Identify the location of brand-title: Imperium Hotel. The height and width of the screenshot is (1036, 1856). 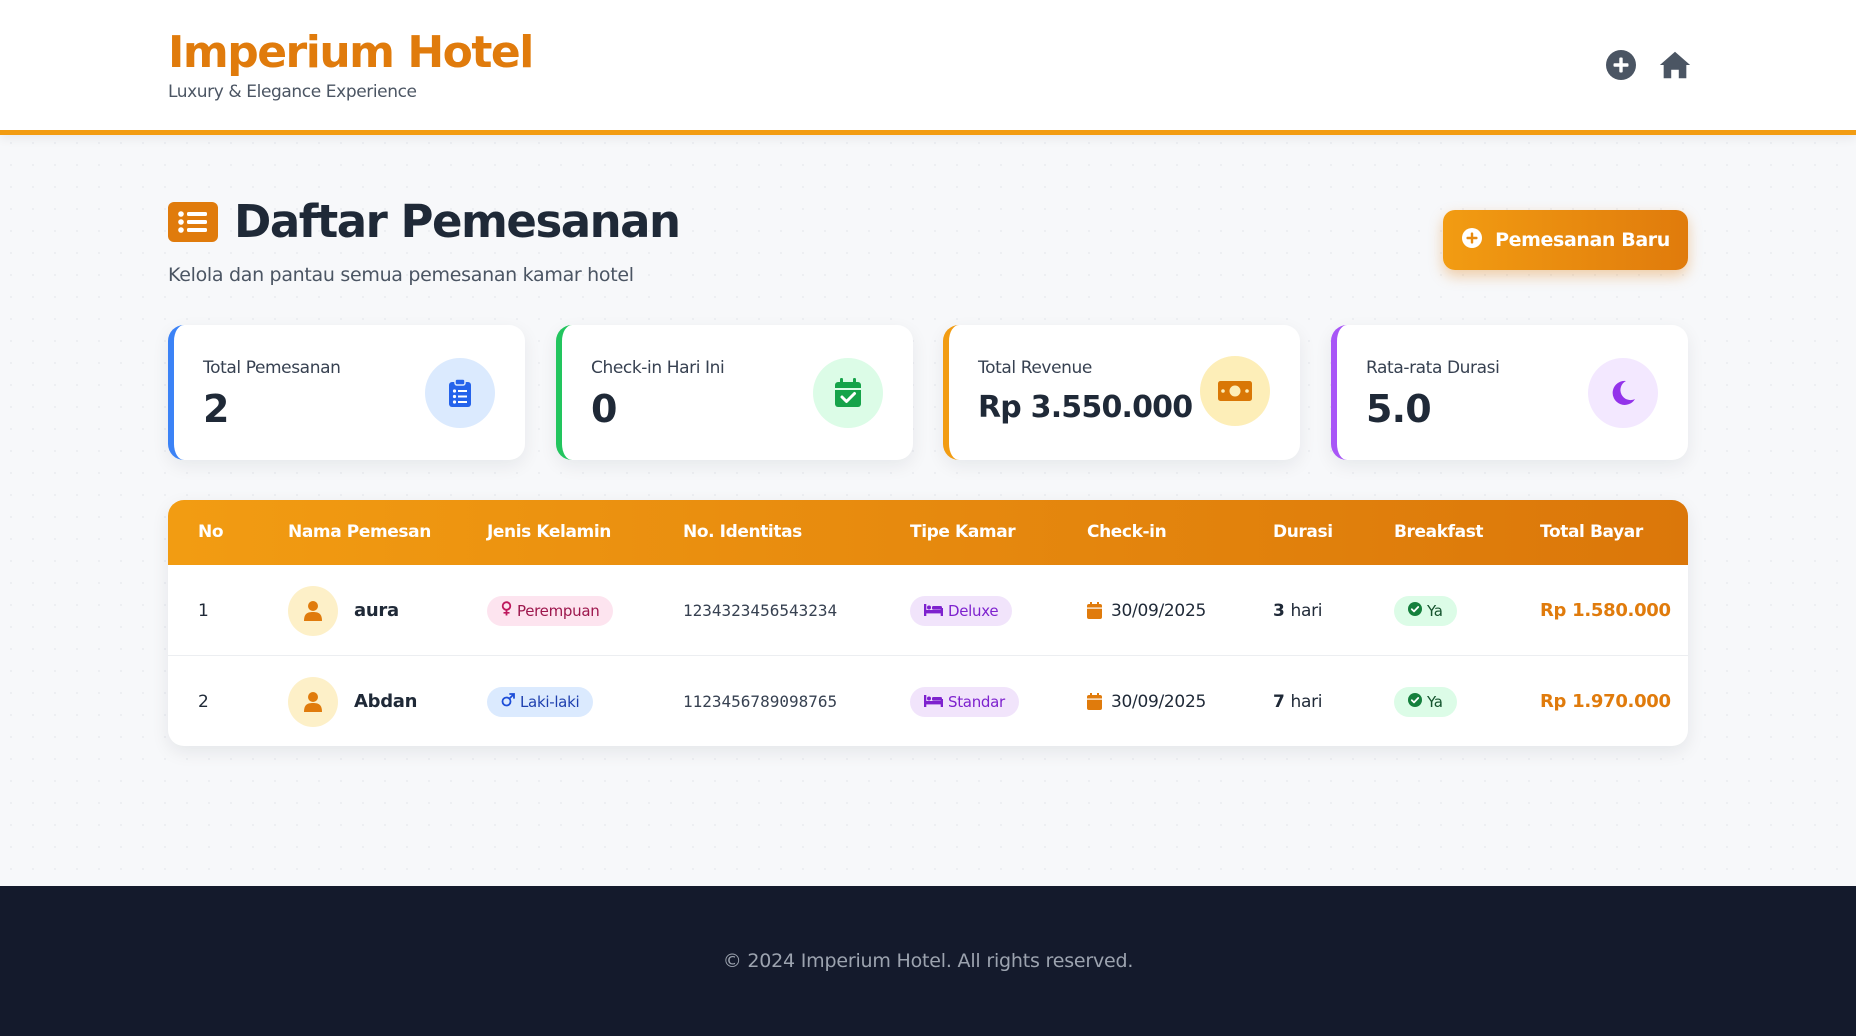
(351, 53).